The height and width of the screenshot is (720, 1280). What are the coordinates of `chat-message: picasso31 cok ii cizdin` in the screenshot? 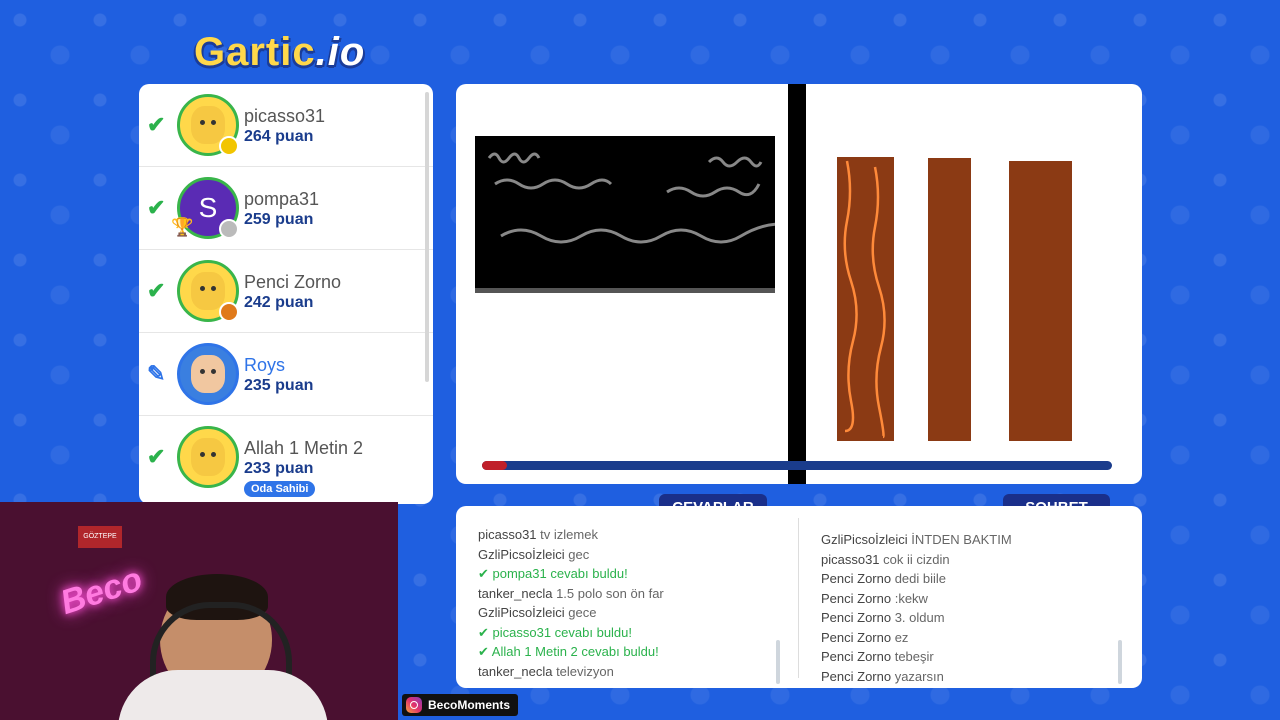 It's located at (916, 560).